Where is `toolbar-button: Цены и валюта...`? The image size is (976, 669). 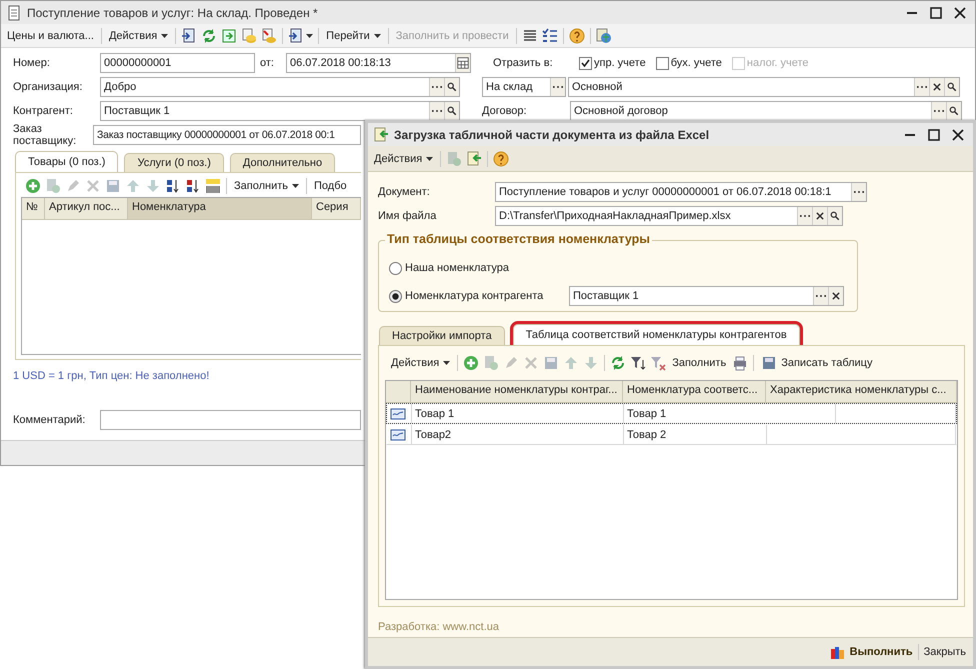
toolbar-button: Цены и валюта... is located at coordinates (50, 35).